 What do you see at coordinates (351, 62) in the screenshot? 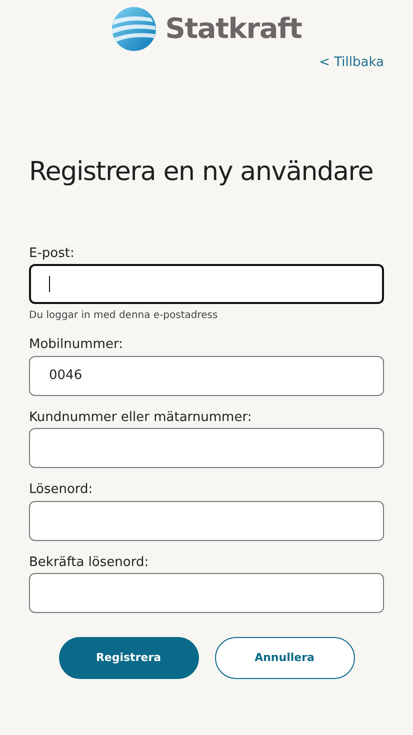
I see `back-link: < Tillbaka` at bounding box center [351, 62].